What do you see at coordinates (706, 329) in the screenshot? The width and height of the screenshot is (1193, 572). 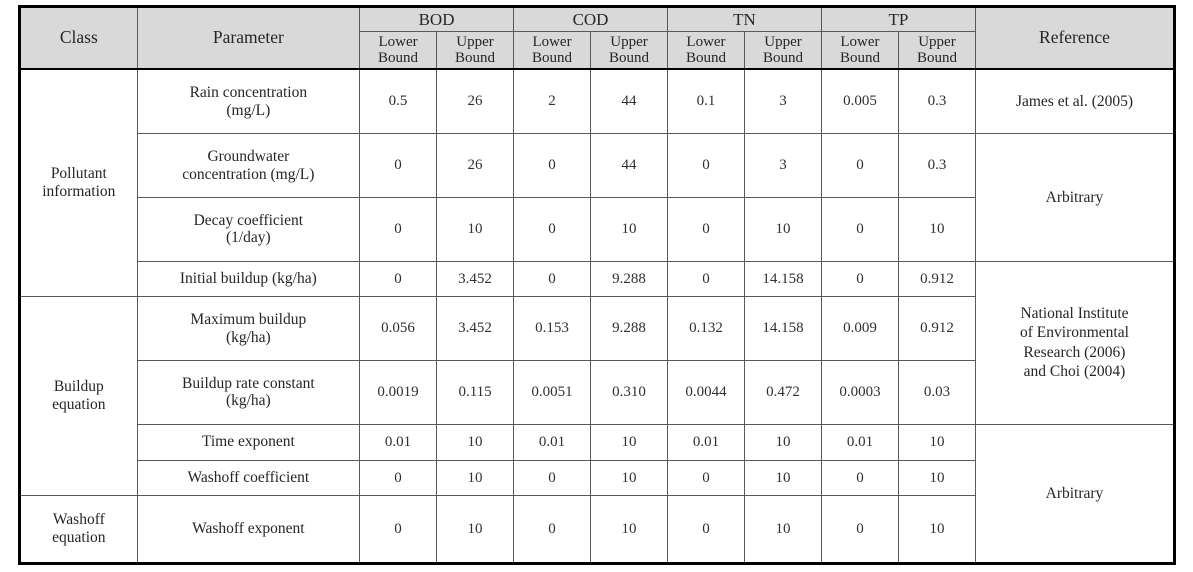 I see `value-tn-lower: 0.132` at bounding box center [706, 329].